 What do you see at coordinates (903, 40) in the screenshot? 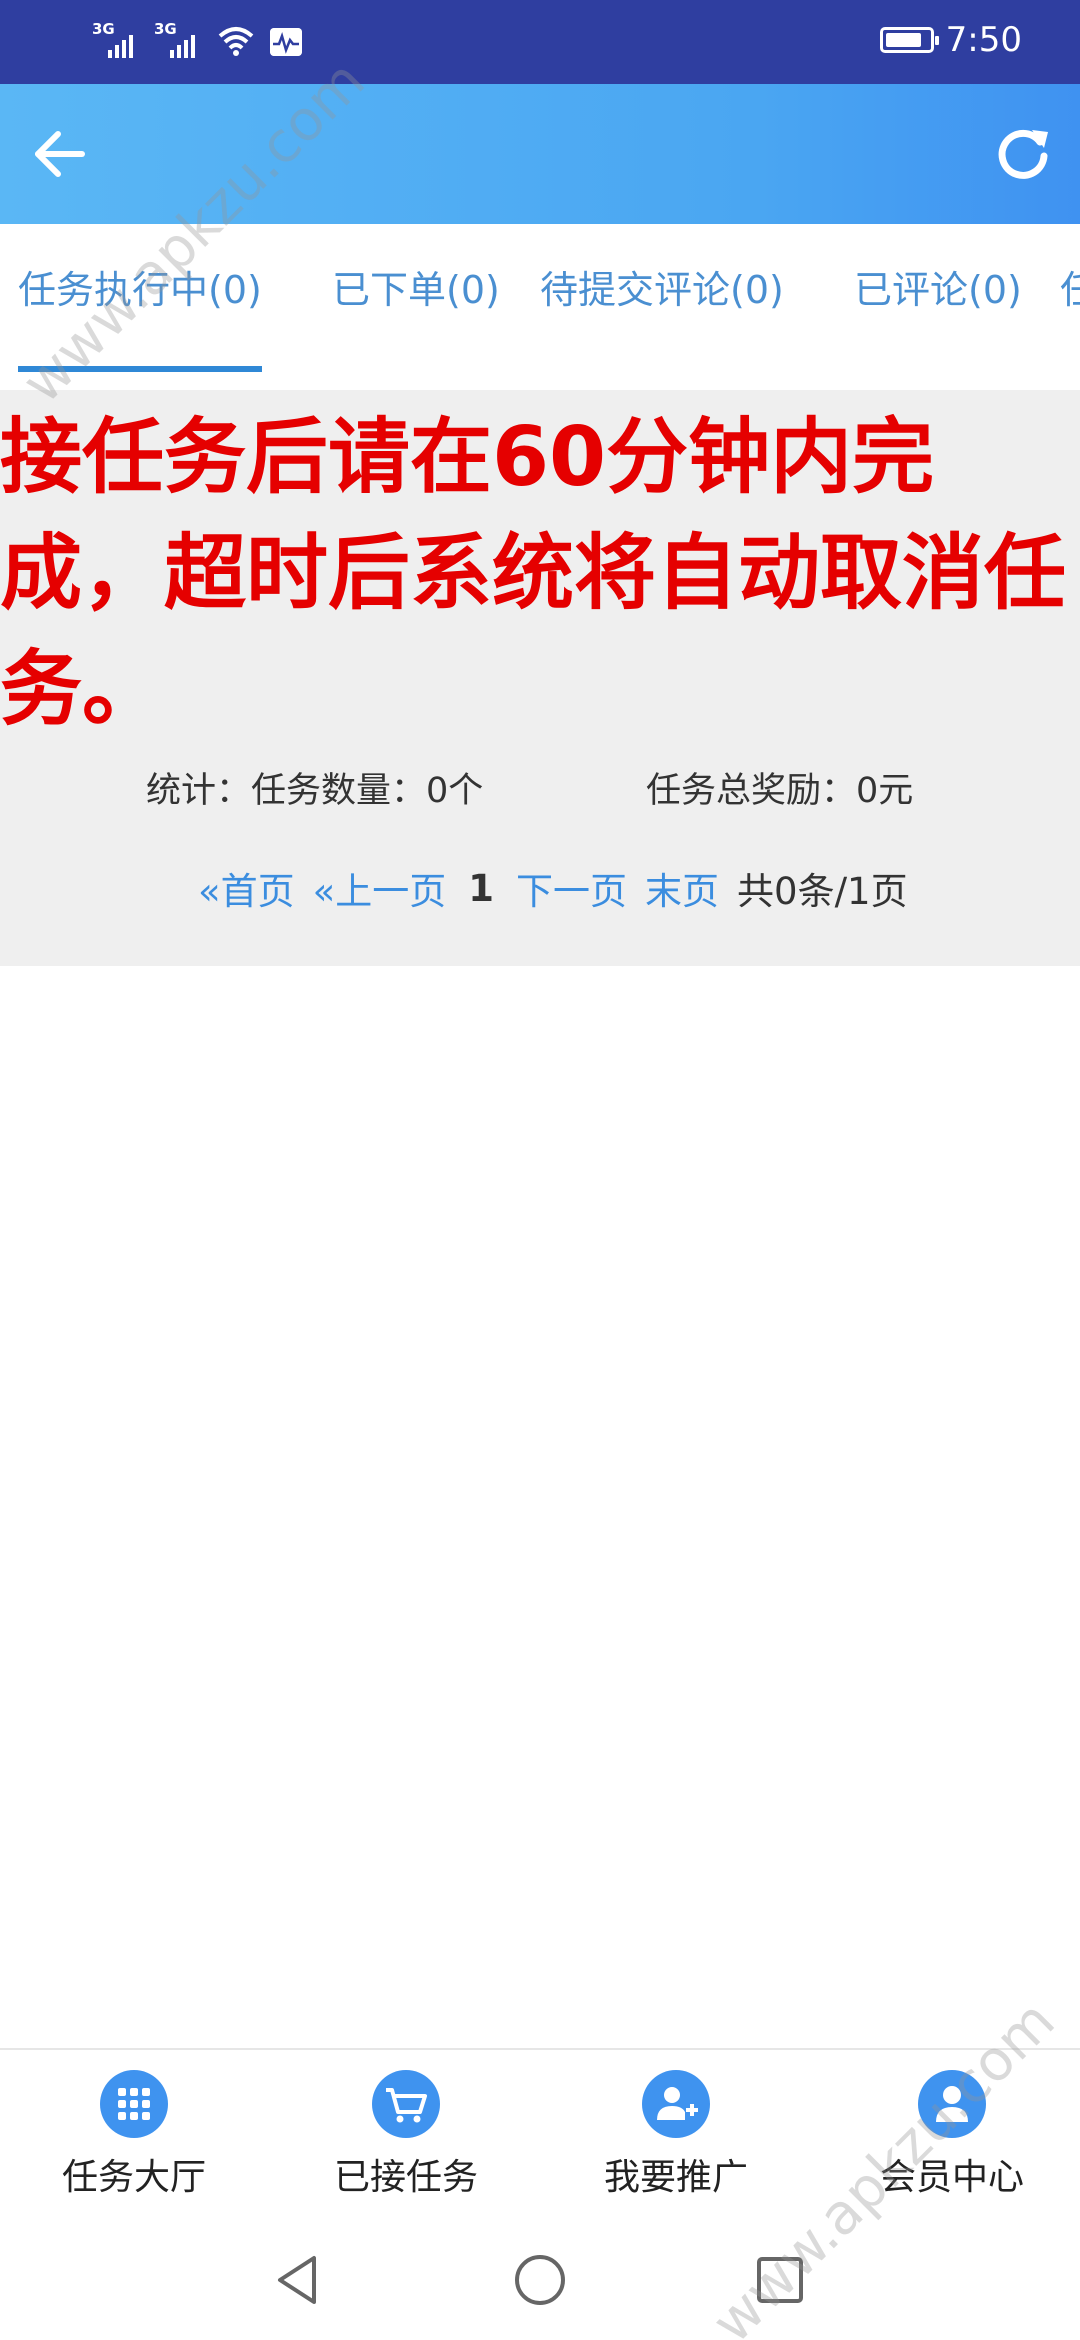
I see `battery-level` at bounding box center [903, 40].